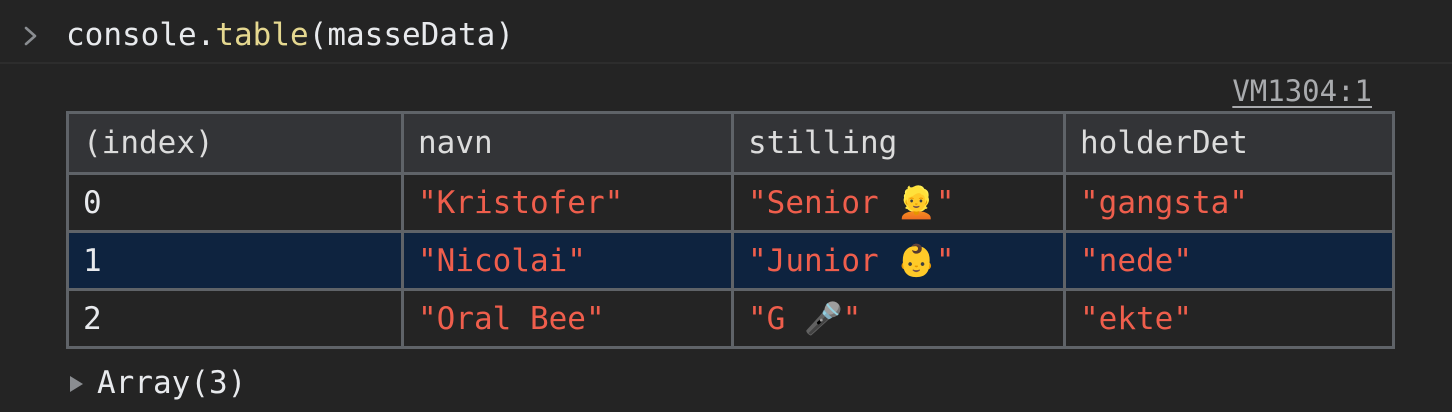 The image size is (1452, 412). I want to click on column-header-navn: navn, so click(567, 143).